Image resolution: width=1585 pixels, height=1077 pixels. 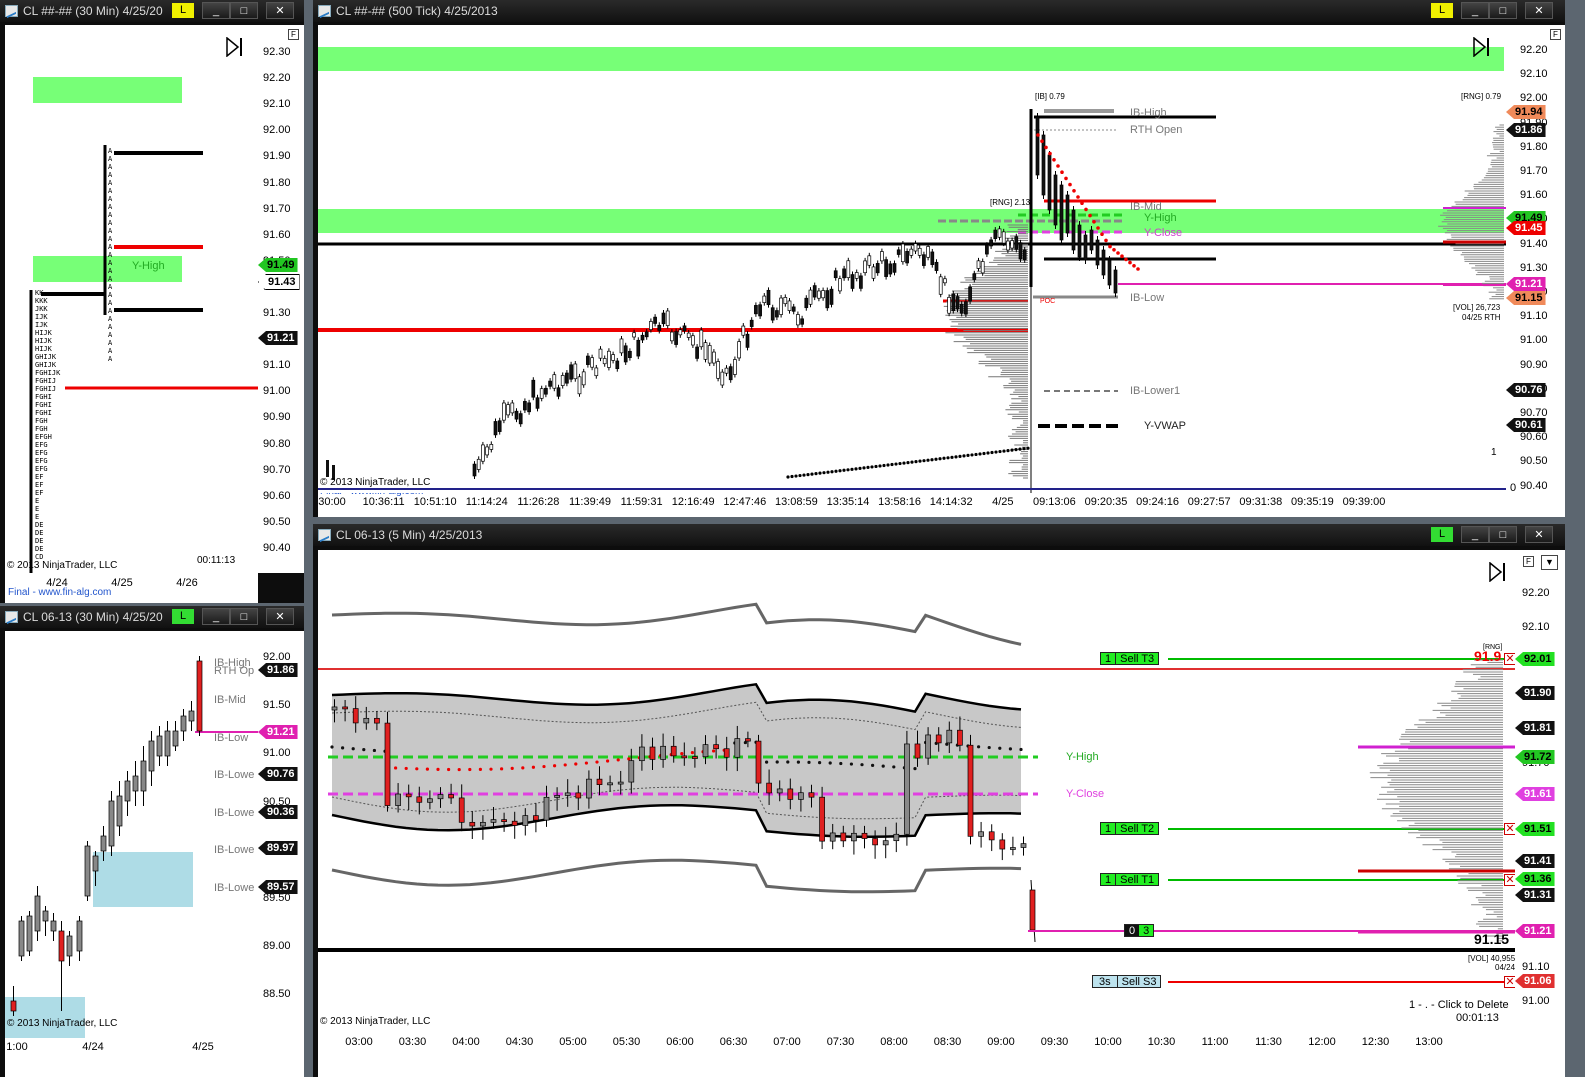 What do you see at coordinates (939, 11) in the screenshot?
I see `window-titlebar: CL ##-## (500 Tick) 4/25/2013 L _ □ ✕` at bounding box center [939, 11].